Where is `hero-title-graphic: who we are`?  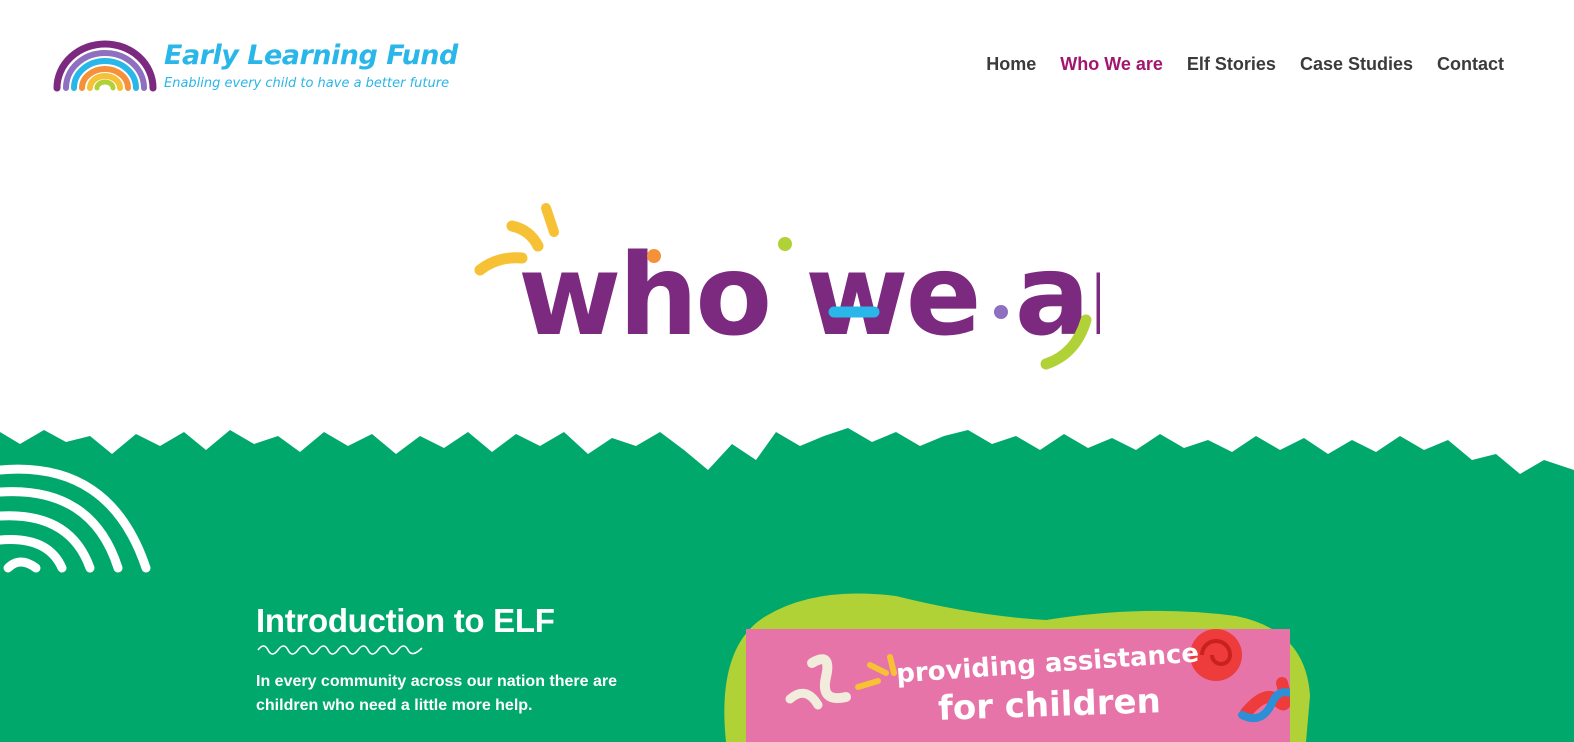
hero-title-graphic: who we are is located at coordinates (842, 288).